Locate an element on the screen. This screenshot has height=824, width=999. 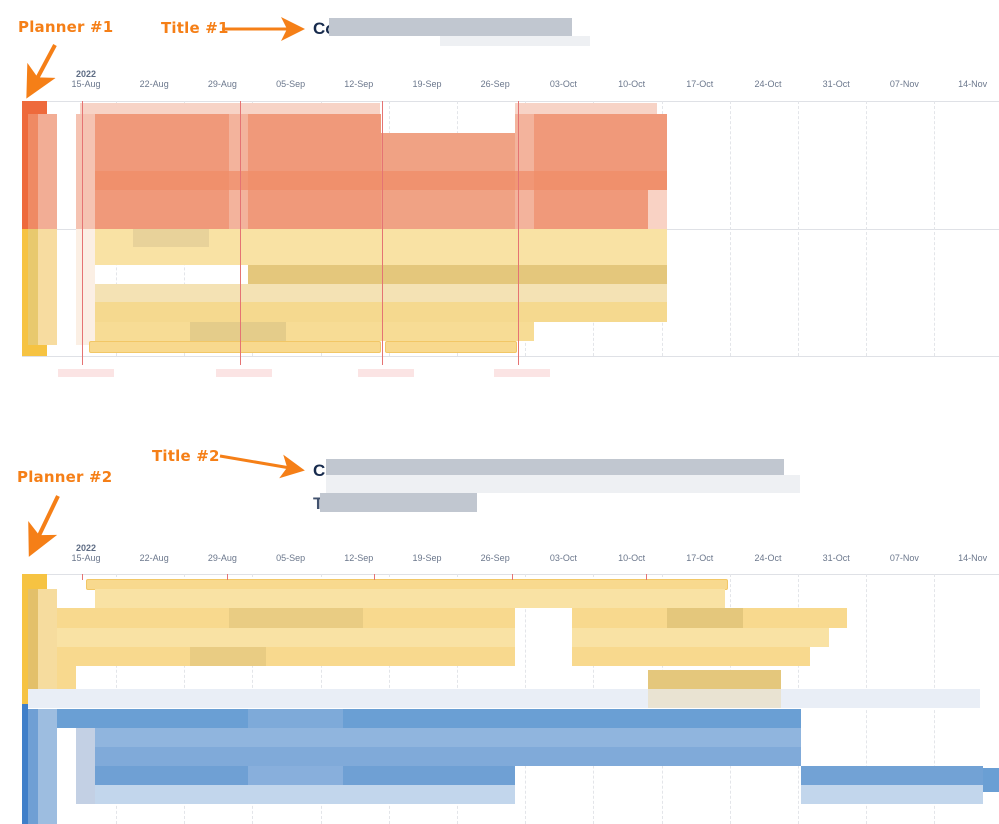
timeline-tick-label: 17-Oct is located at coordinates (700, 558).